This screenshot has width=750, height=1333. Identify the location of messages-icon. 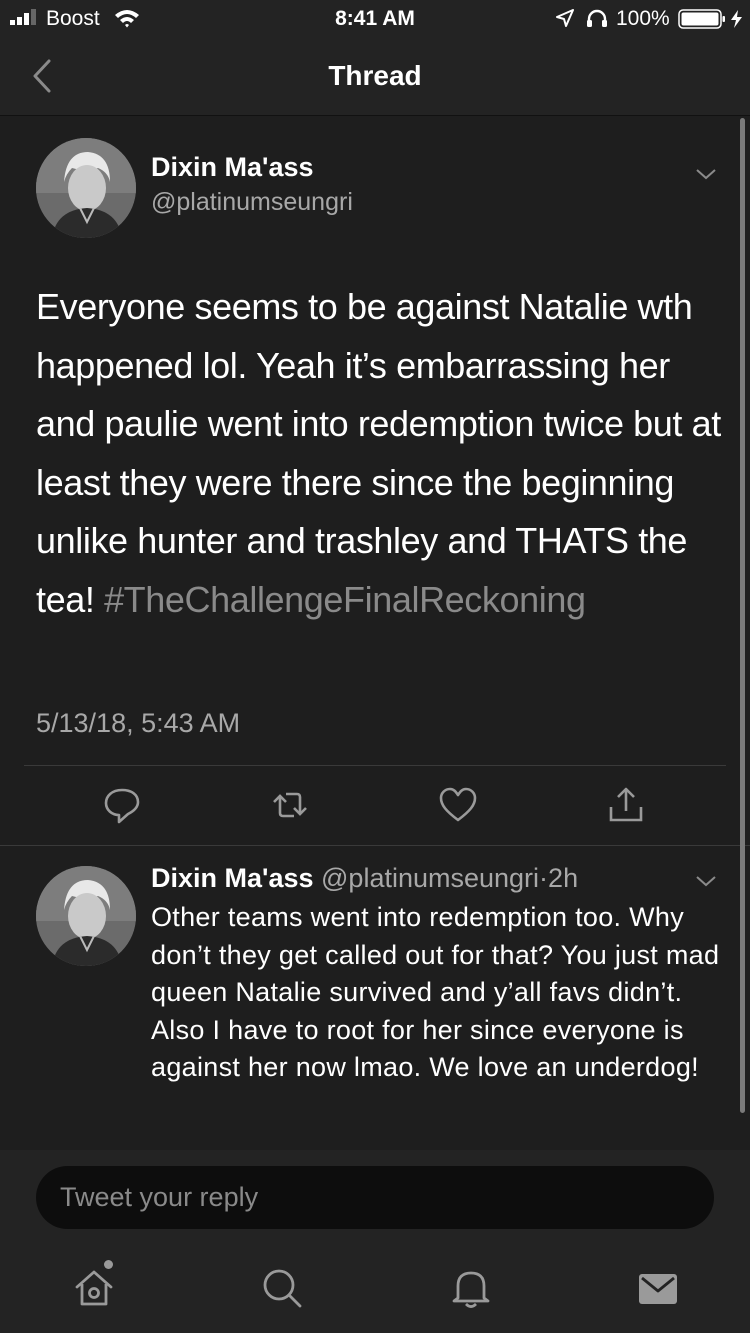
(658, 1288).